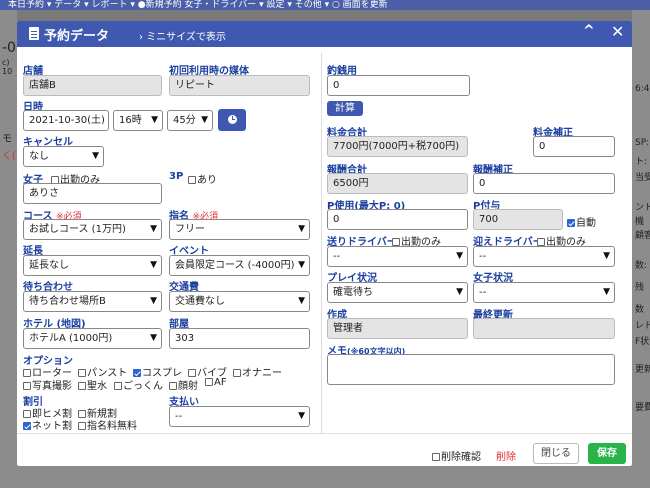  I want to click on pickup-driver-value: --, so click(483, 256).